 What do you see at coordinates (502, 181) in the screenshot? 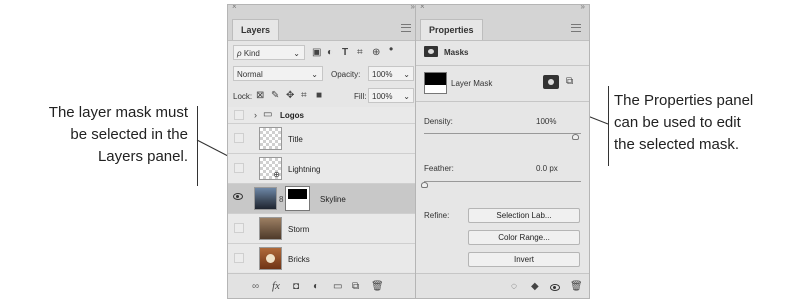
I see `feather-slider-track` at bounding box center [502, 181].